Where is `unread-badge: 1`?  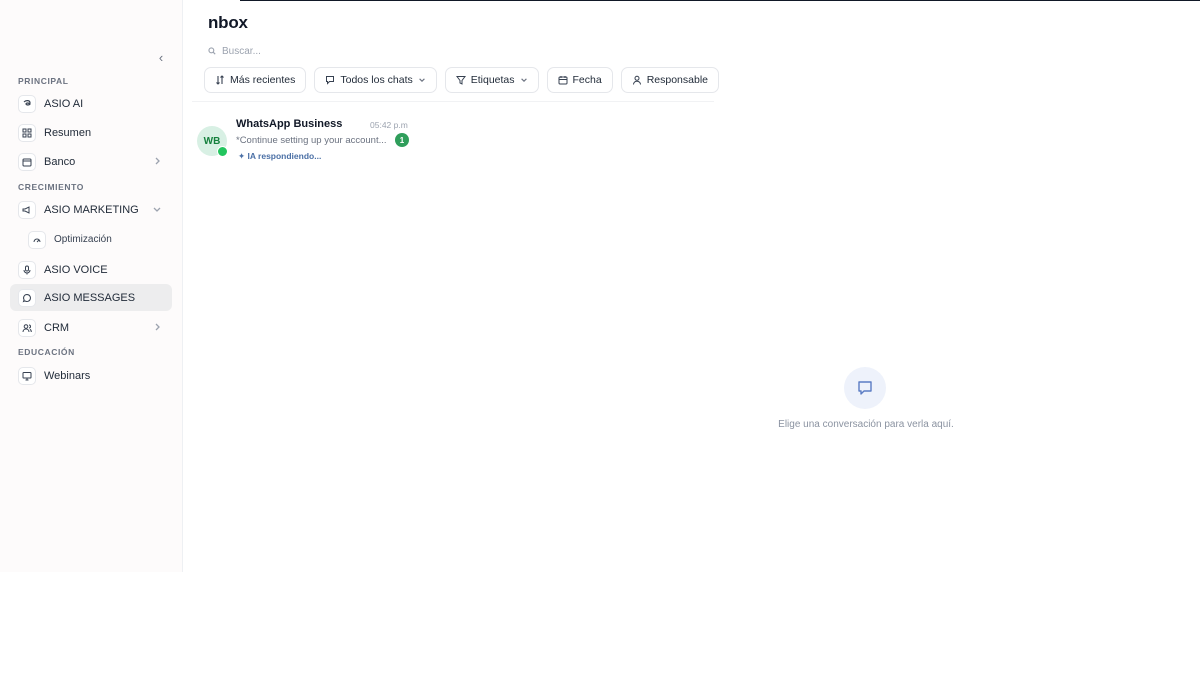
unread-badge: 1 is located at coordinates (402, 140).